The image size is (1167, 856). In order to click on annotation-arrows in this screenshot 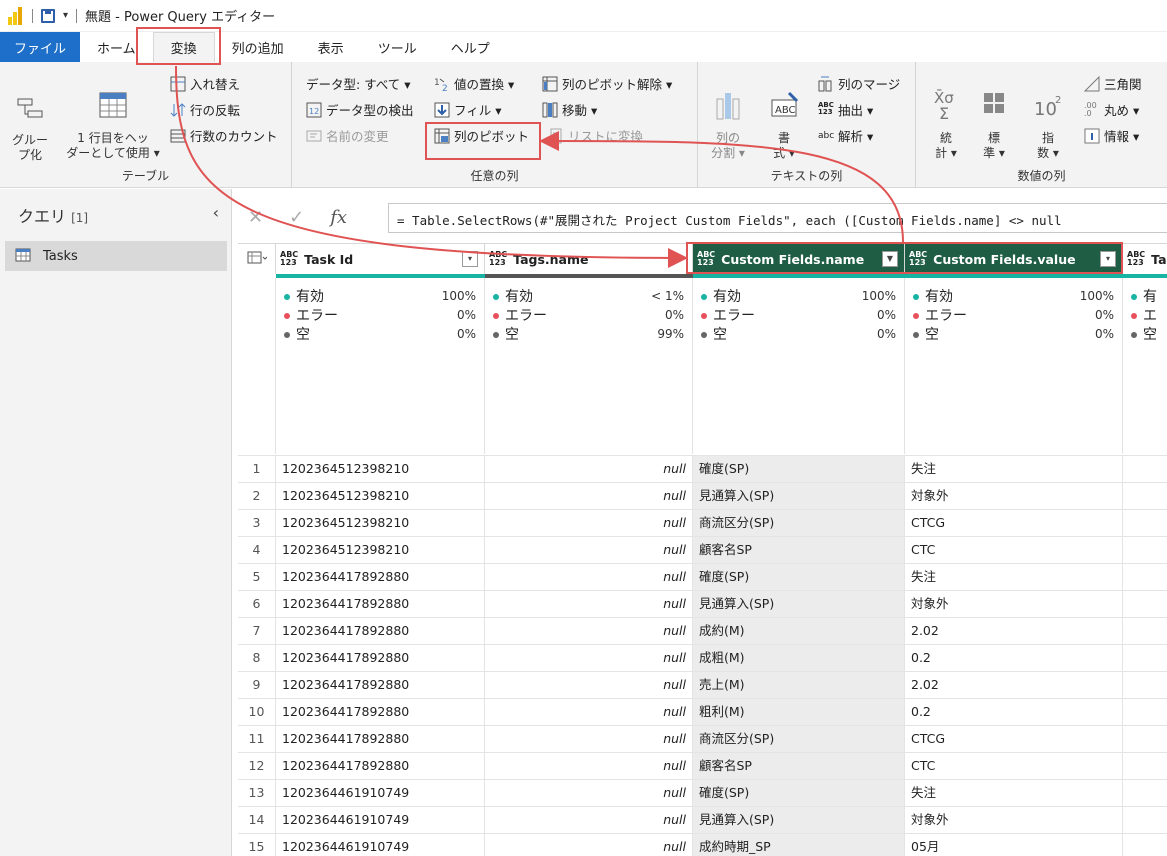, I will do `click(539, 166)`.